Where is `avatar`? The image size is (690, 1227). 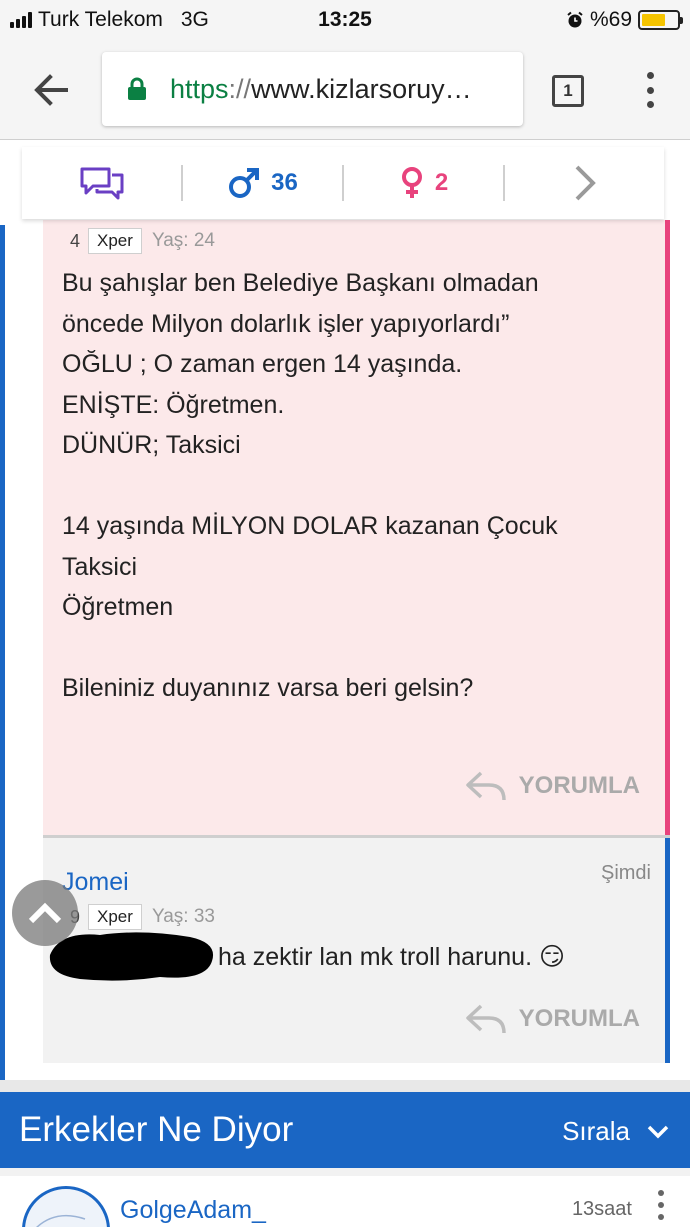 avatar is located at coordinates (66, 1206).